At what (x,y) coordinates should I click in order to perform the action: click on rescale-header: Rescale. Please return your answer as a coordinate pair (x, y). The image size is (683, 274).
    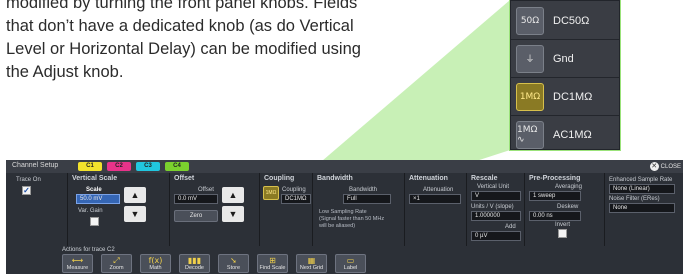
    Looking at the image, I should click on (484, 178).